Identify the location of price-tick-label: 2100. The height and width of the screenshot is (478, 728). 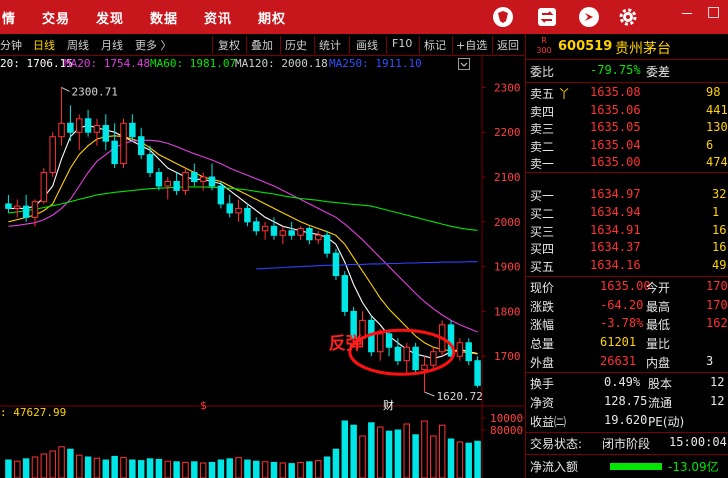
(507, 177).